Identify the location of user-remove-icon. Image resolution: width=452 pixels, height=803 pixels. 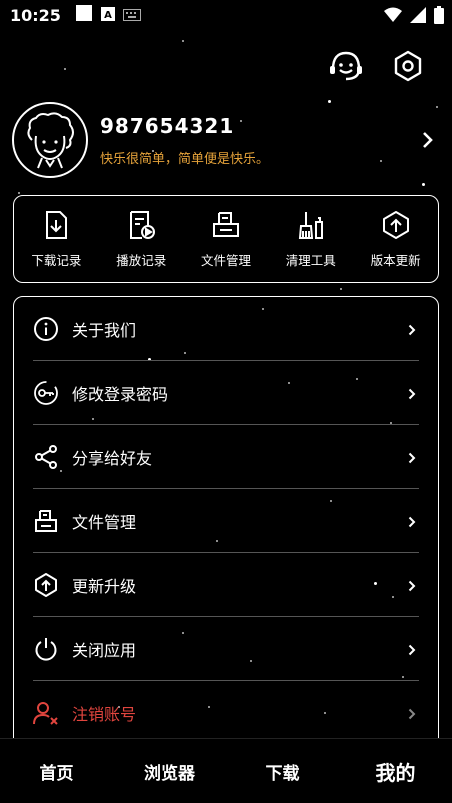
(46, 713).